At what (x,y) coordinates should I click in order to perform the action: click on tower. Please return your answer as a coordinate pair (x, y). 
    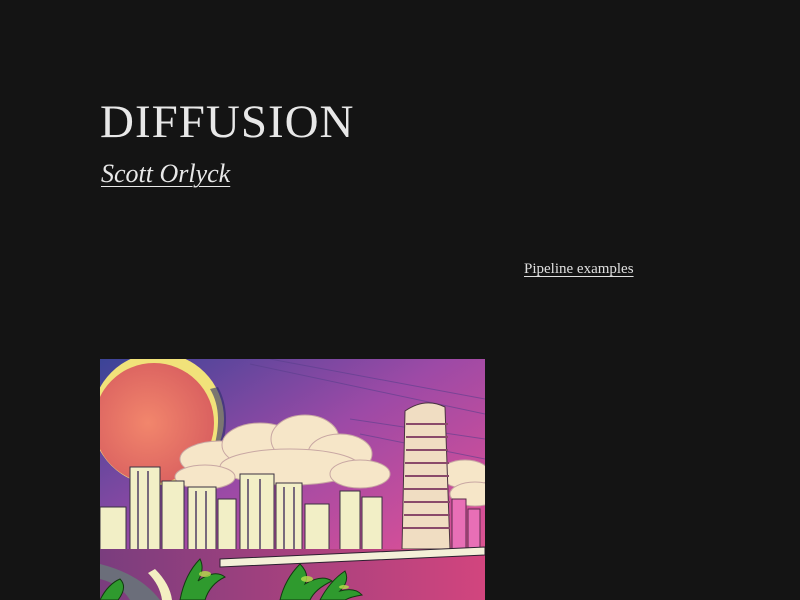
    Looking at the image, I should click on (426, 476).